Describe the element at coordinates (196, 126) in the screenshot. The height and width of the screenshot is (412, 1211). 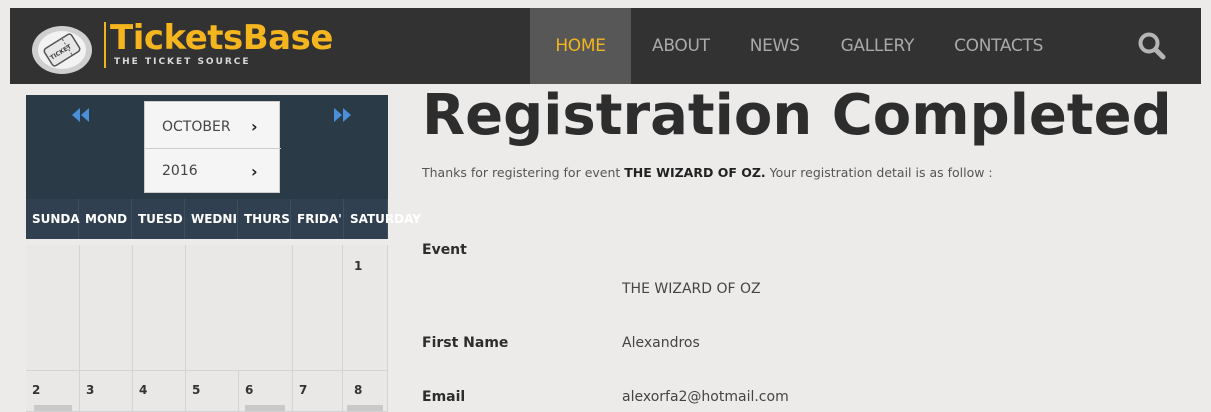
I see `month-label: OCTOBER` at that location.